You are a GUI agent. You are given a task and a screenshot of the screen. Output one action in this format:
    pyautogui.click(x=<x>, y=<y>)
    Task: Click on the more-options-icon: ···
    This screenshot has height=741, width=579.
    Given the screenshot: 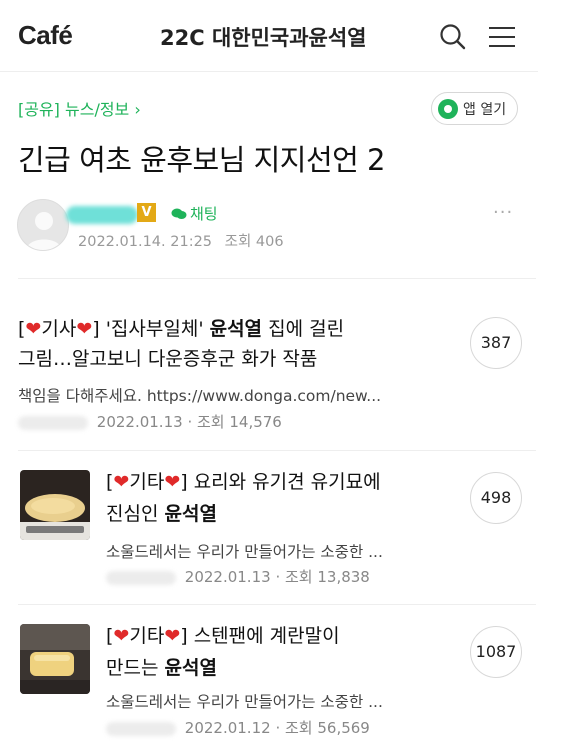 What is the action you would take?
    pyautogui.click(x=503, y=212)
    